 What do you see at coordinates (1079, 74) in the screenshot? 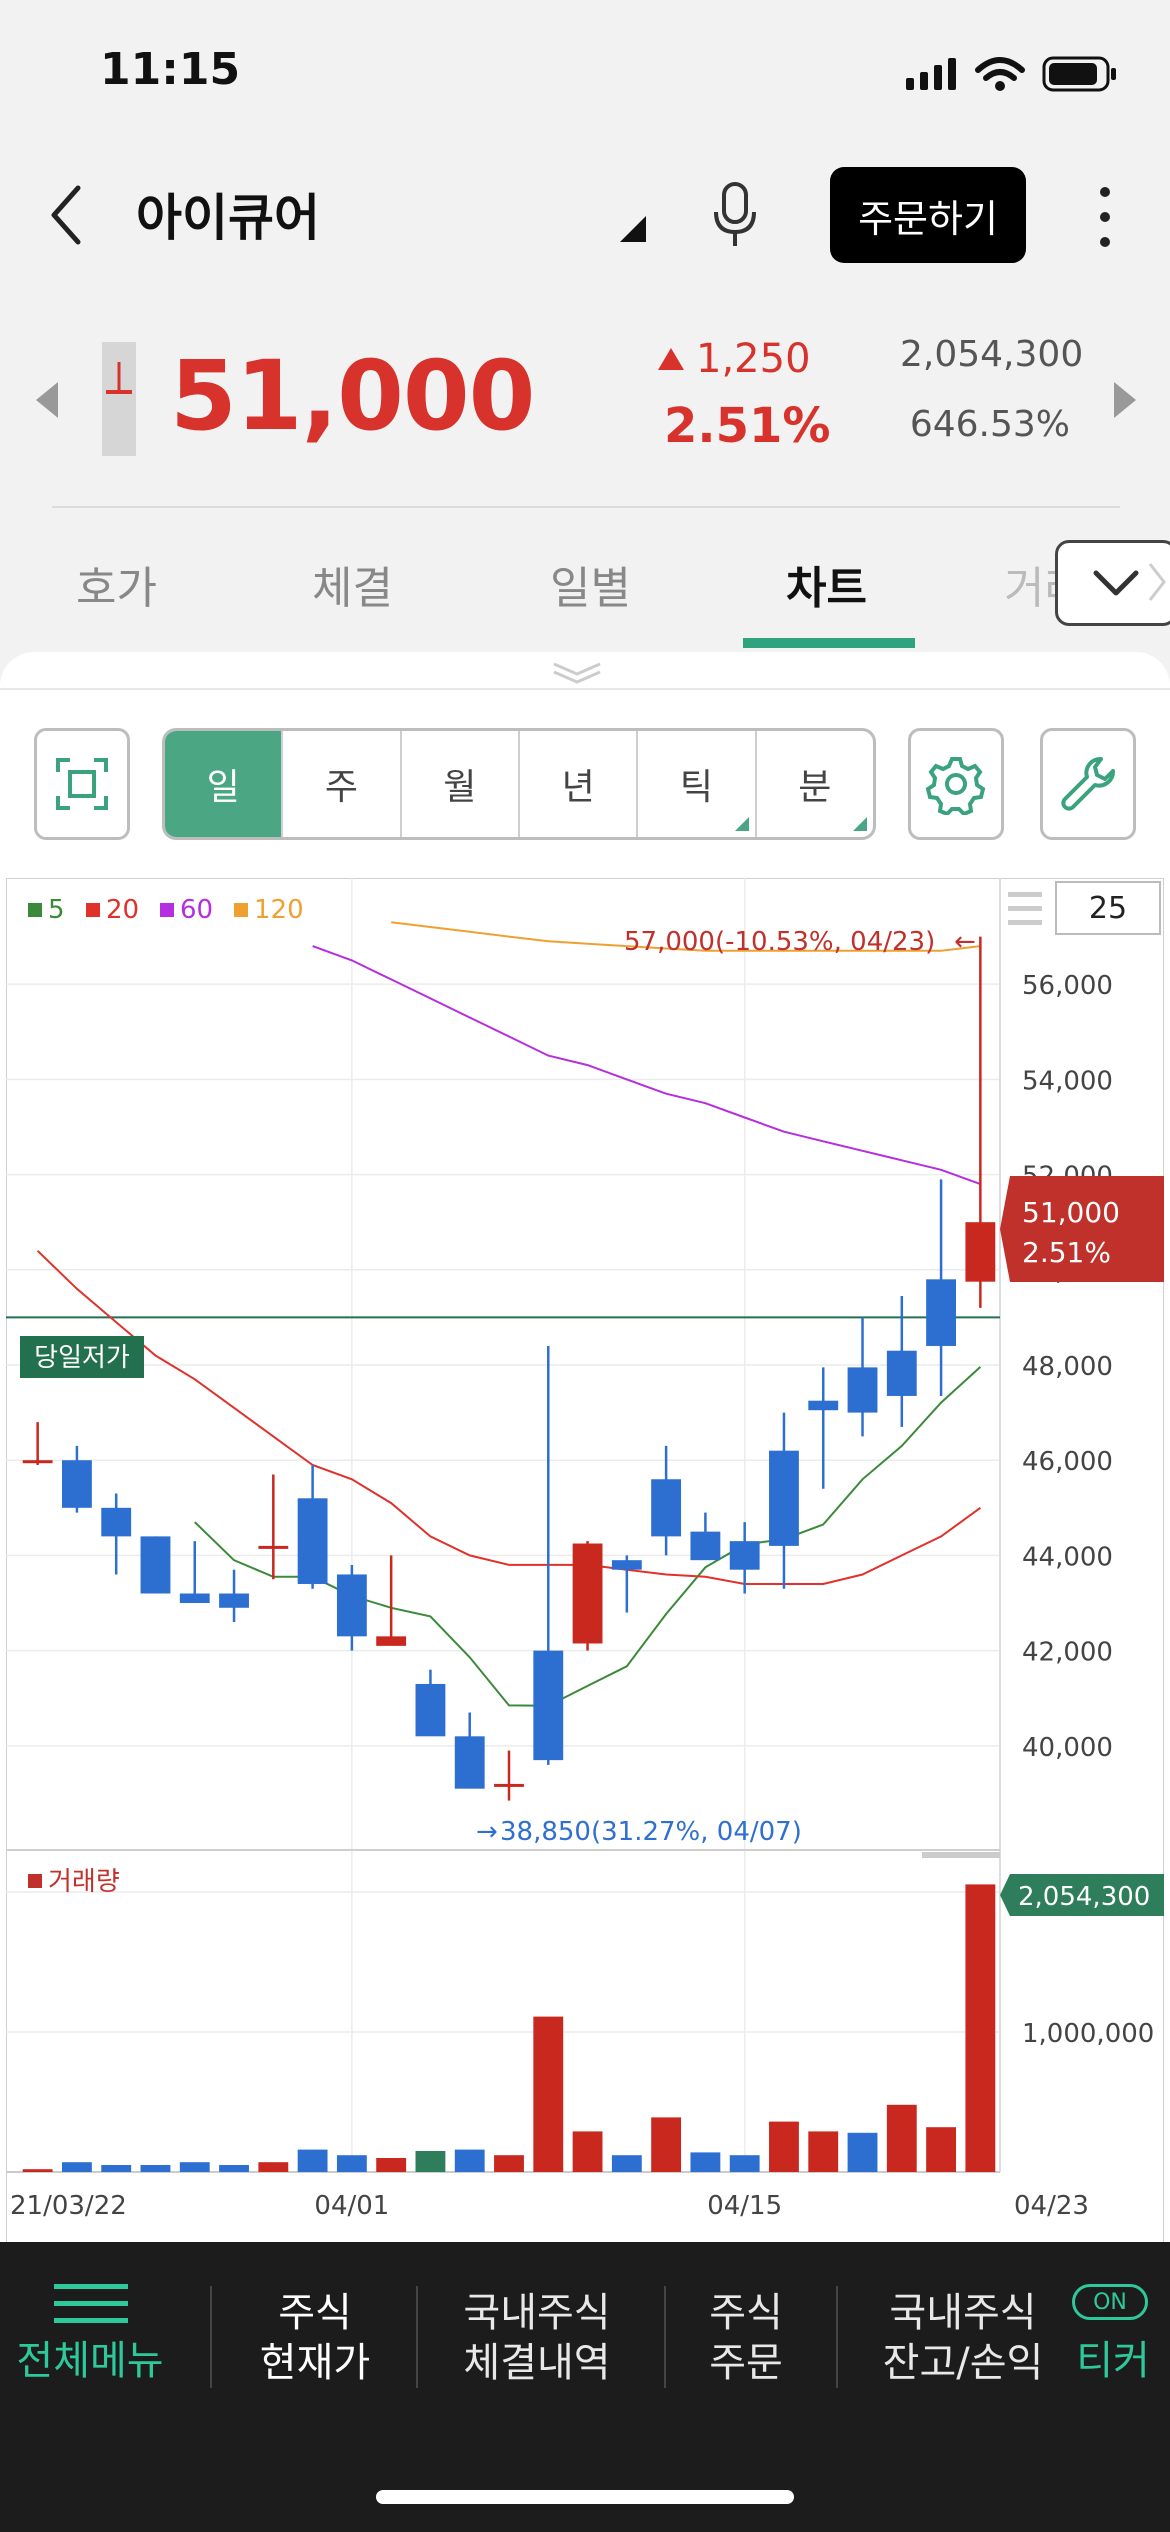
I see `battery-icon` at bounding box center [1079, 74].